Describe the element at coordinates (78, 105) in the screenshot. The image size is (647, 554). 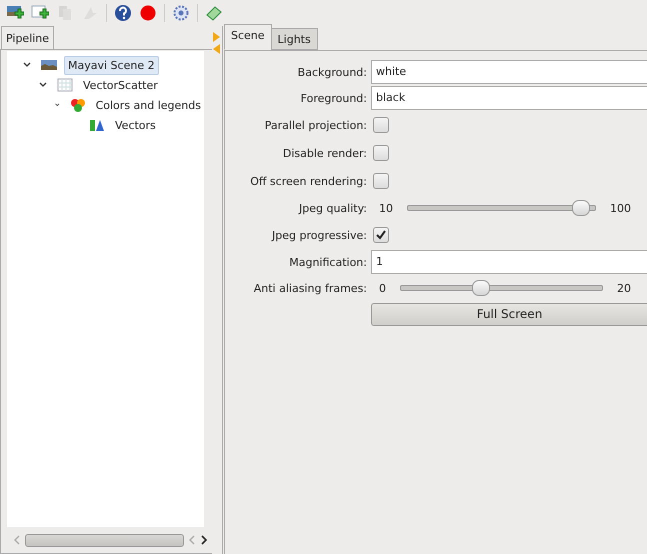
I see `color-dots-icon` at that location.